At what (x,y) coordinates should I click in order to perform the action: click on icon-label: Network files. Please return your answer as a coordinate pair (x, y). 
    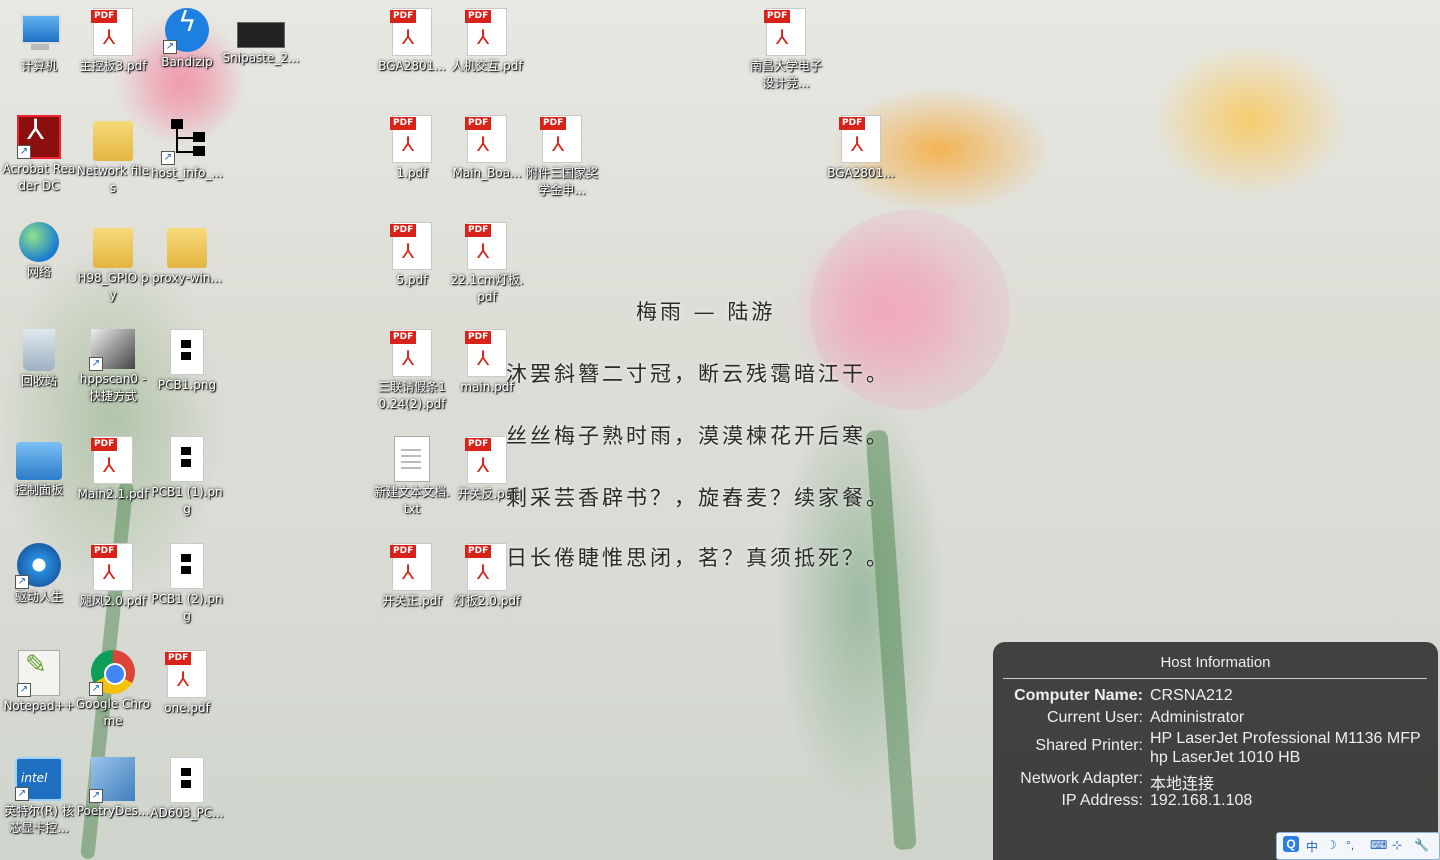
    Looking at the image, I should click on (113, 179).